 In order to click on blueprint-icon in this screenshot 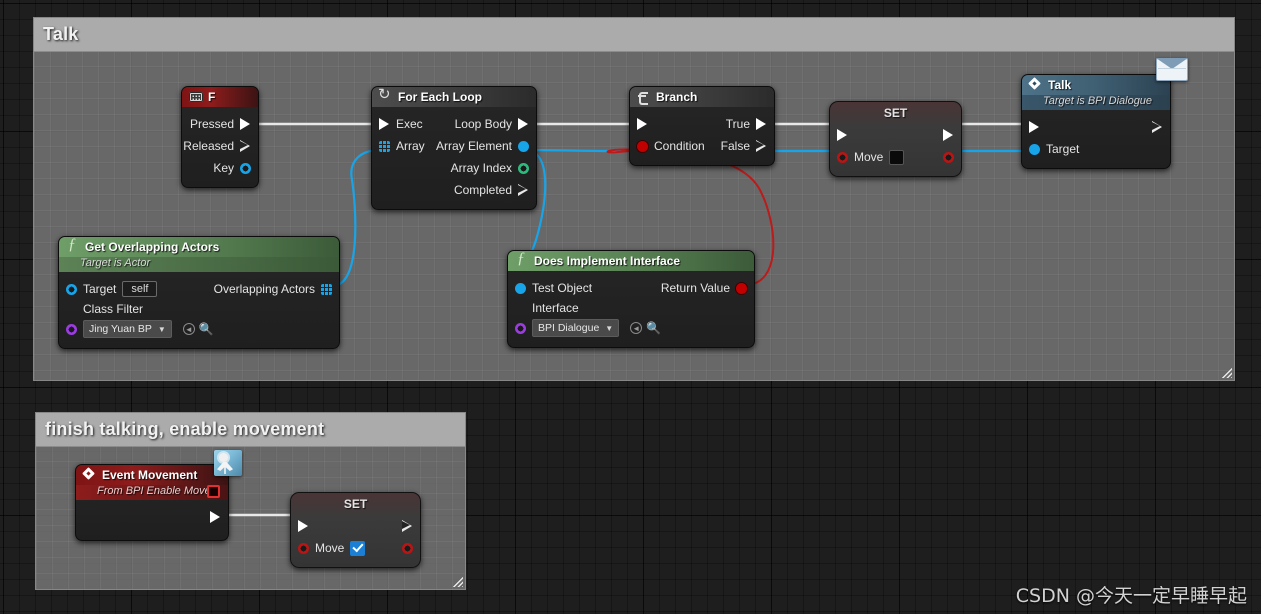, I will do `click(228, 463)`.